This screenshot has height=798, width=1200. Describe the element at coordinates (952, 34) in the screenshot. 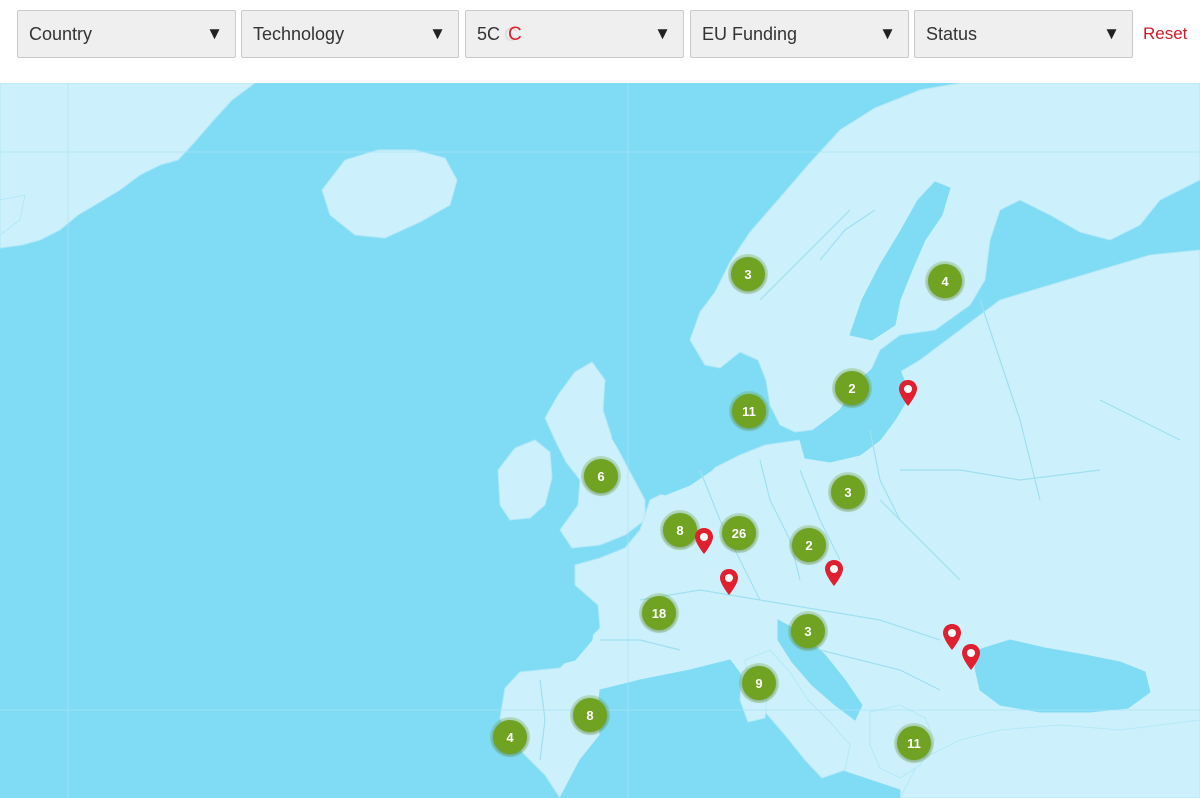

I see `status-filter-label: Status` at that location.